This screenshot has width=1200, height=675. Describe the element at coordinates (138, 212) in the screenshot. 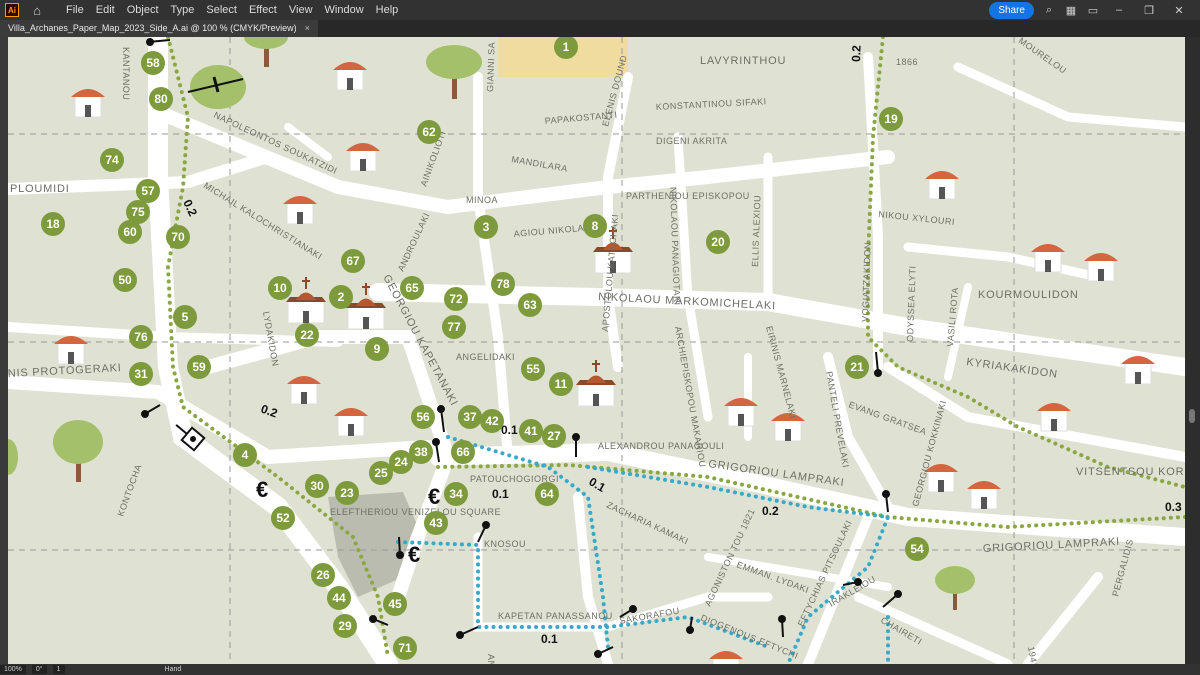

I see `poi-marker-75: 75` at that location.